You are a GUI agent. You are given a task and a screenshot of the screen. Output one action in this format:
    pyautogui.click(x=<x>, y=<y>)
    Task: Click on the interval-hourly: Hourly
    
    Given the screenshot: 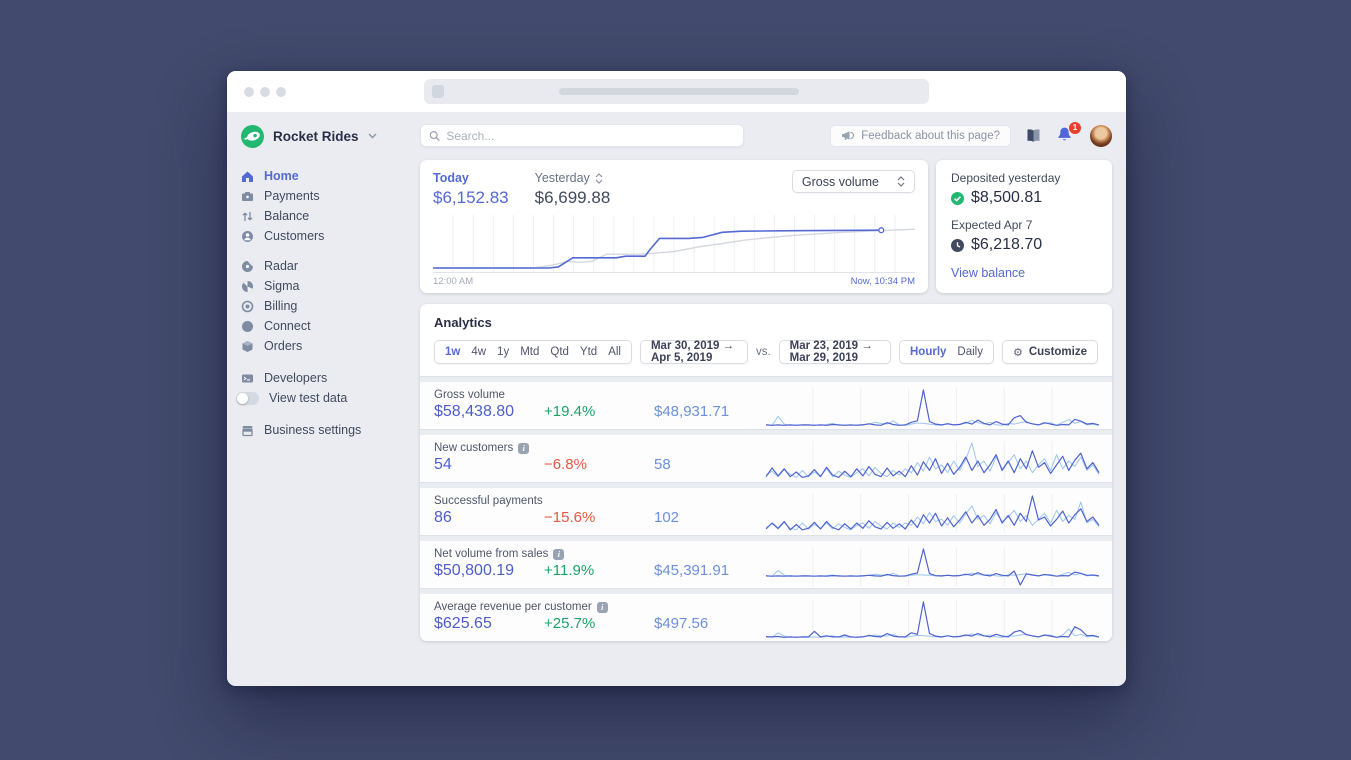 What is the action you would take?
    pyautogui.click(x=928, y=352)
    